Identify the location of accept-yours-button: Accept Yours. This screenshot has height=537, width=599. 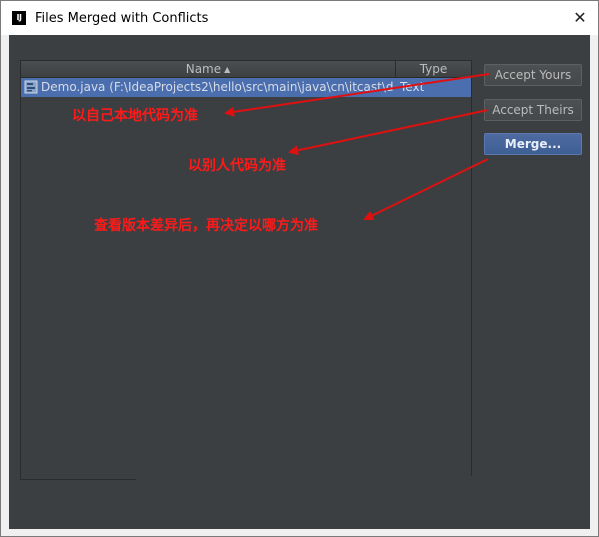
(533, 75).